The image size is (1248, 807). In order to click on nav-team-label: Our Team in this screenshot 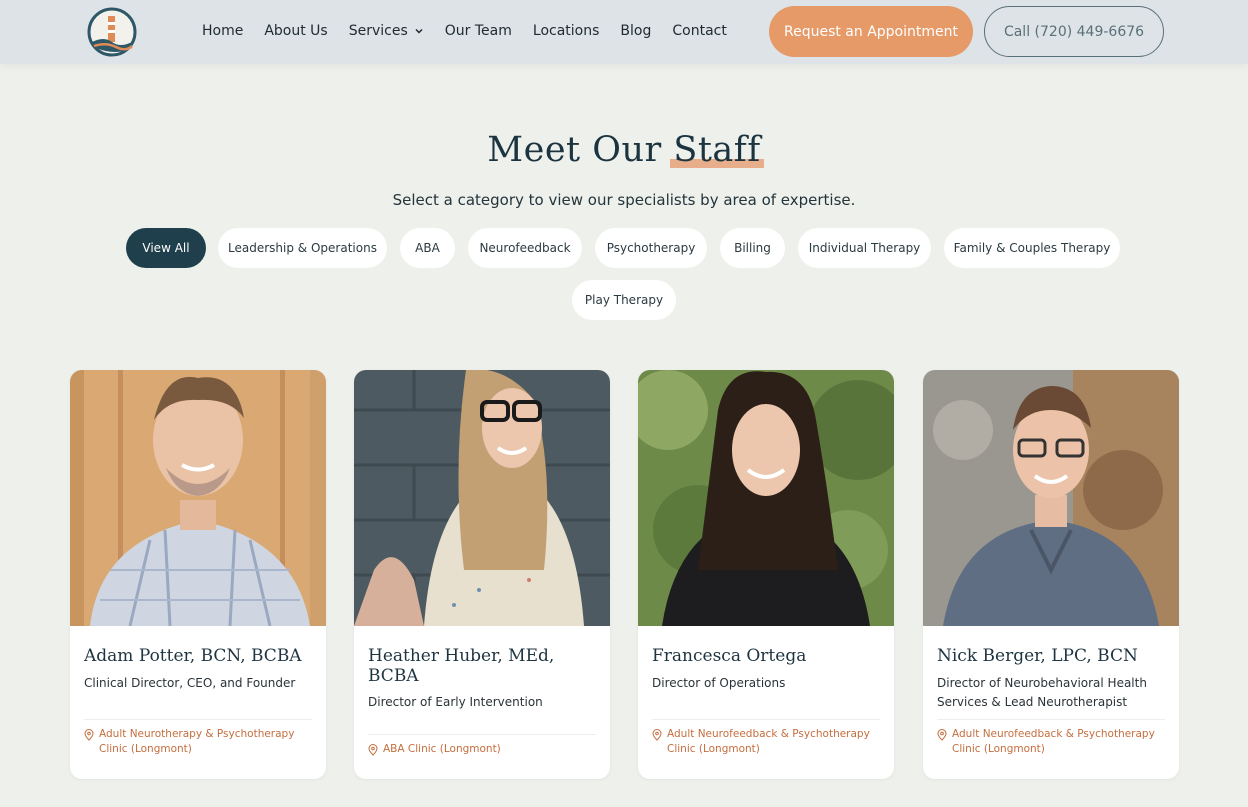, I will do `click(478, 31)`.